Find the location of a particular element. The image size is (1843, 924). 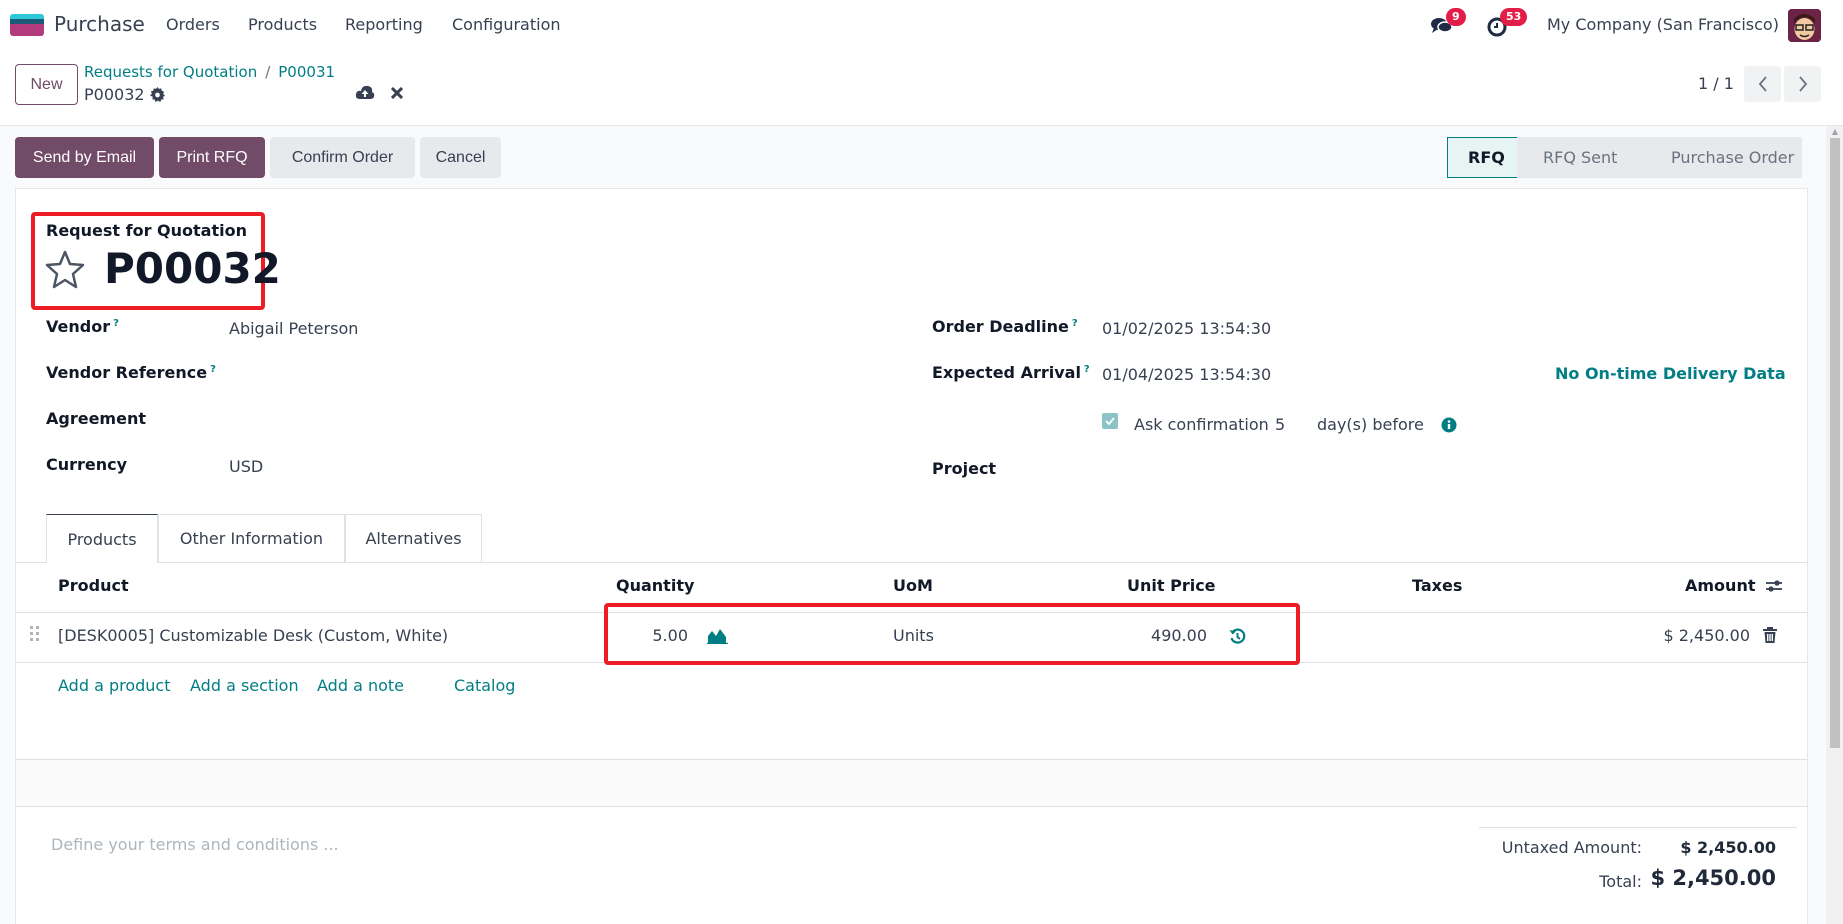

column-amount: Amount is located at coordinates (1720, 585).